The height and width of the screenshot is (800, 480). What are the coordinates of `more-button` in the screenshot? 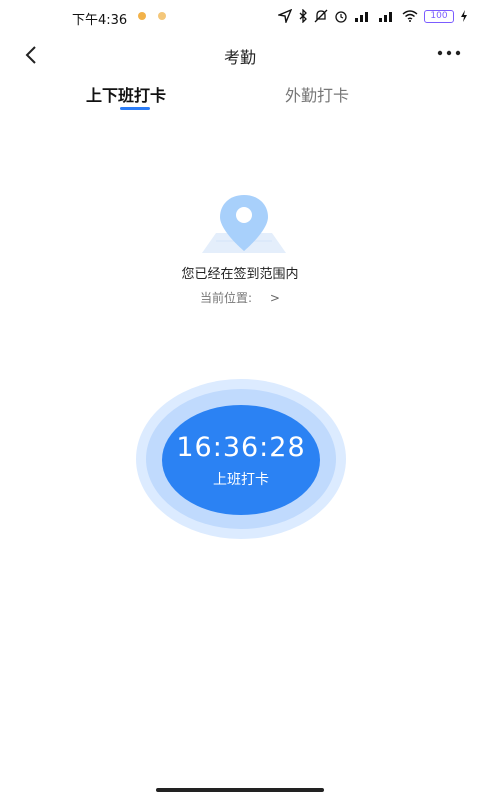 It's located at (449, 53).